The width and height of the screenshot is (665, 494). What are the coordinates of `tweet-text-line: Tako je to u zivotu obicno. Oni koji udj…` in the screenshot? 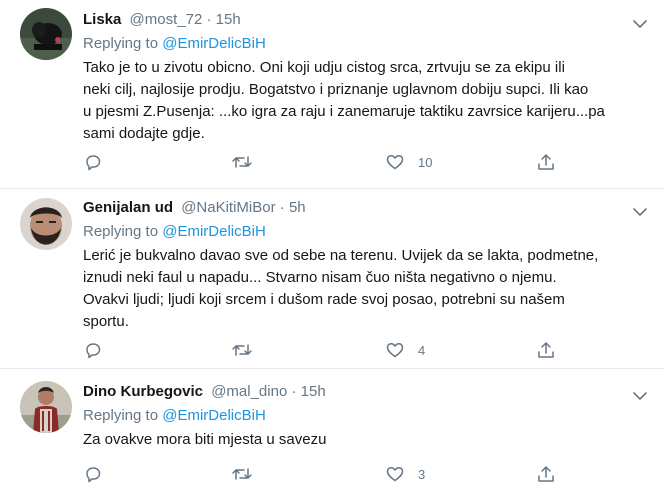 It's located at (324, 67).